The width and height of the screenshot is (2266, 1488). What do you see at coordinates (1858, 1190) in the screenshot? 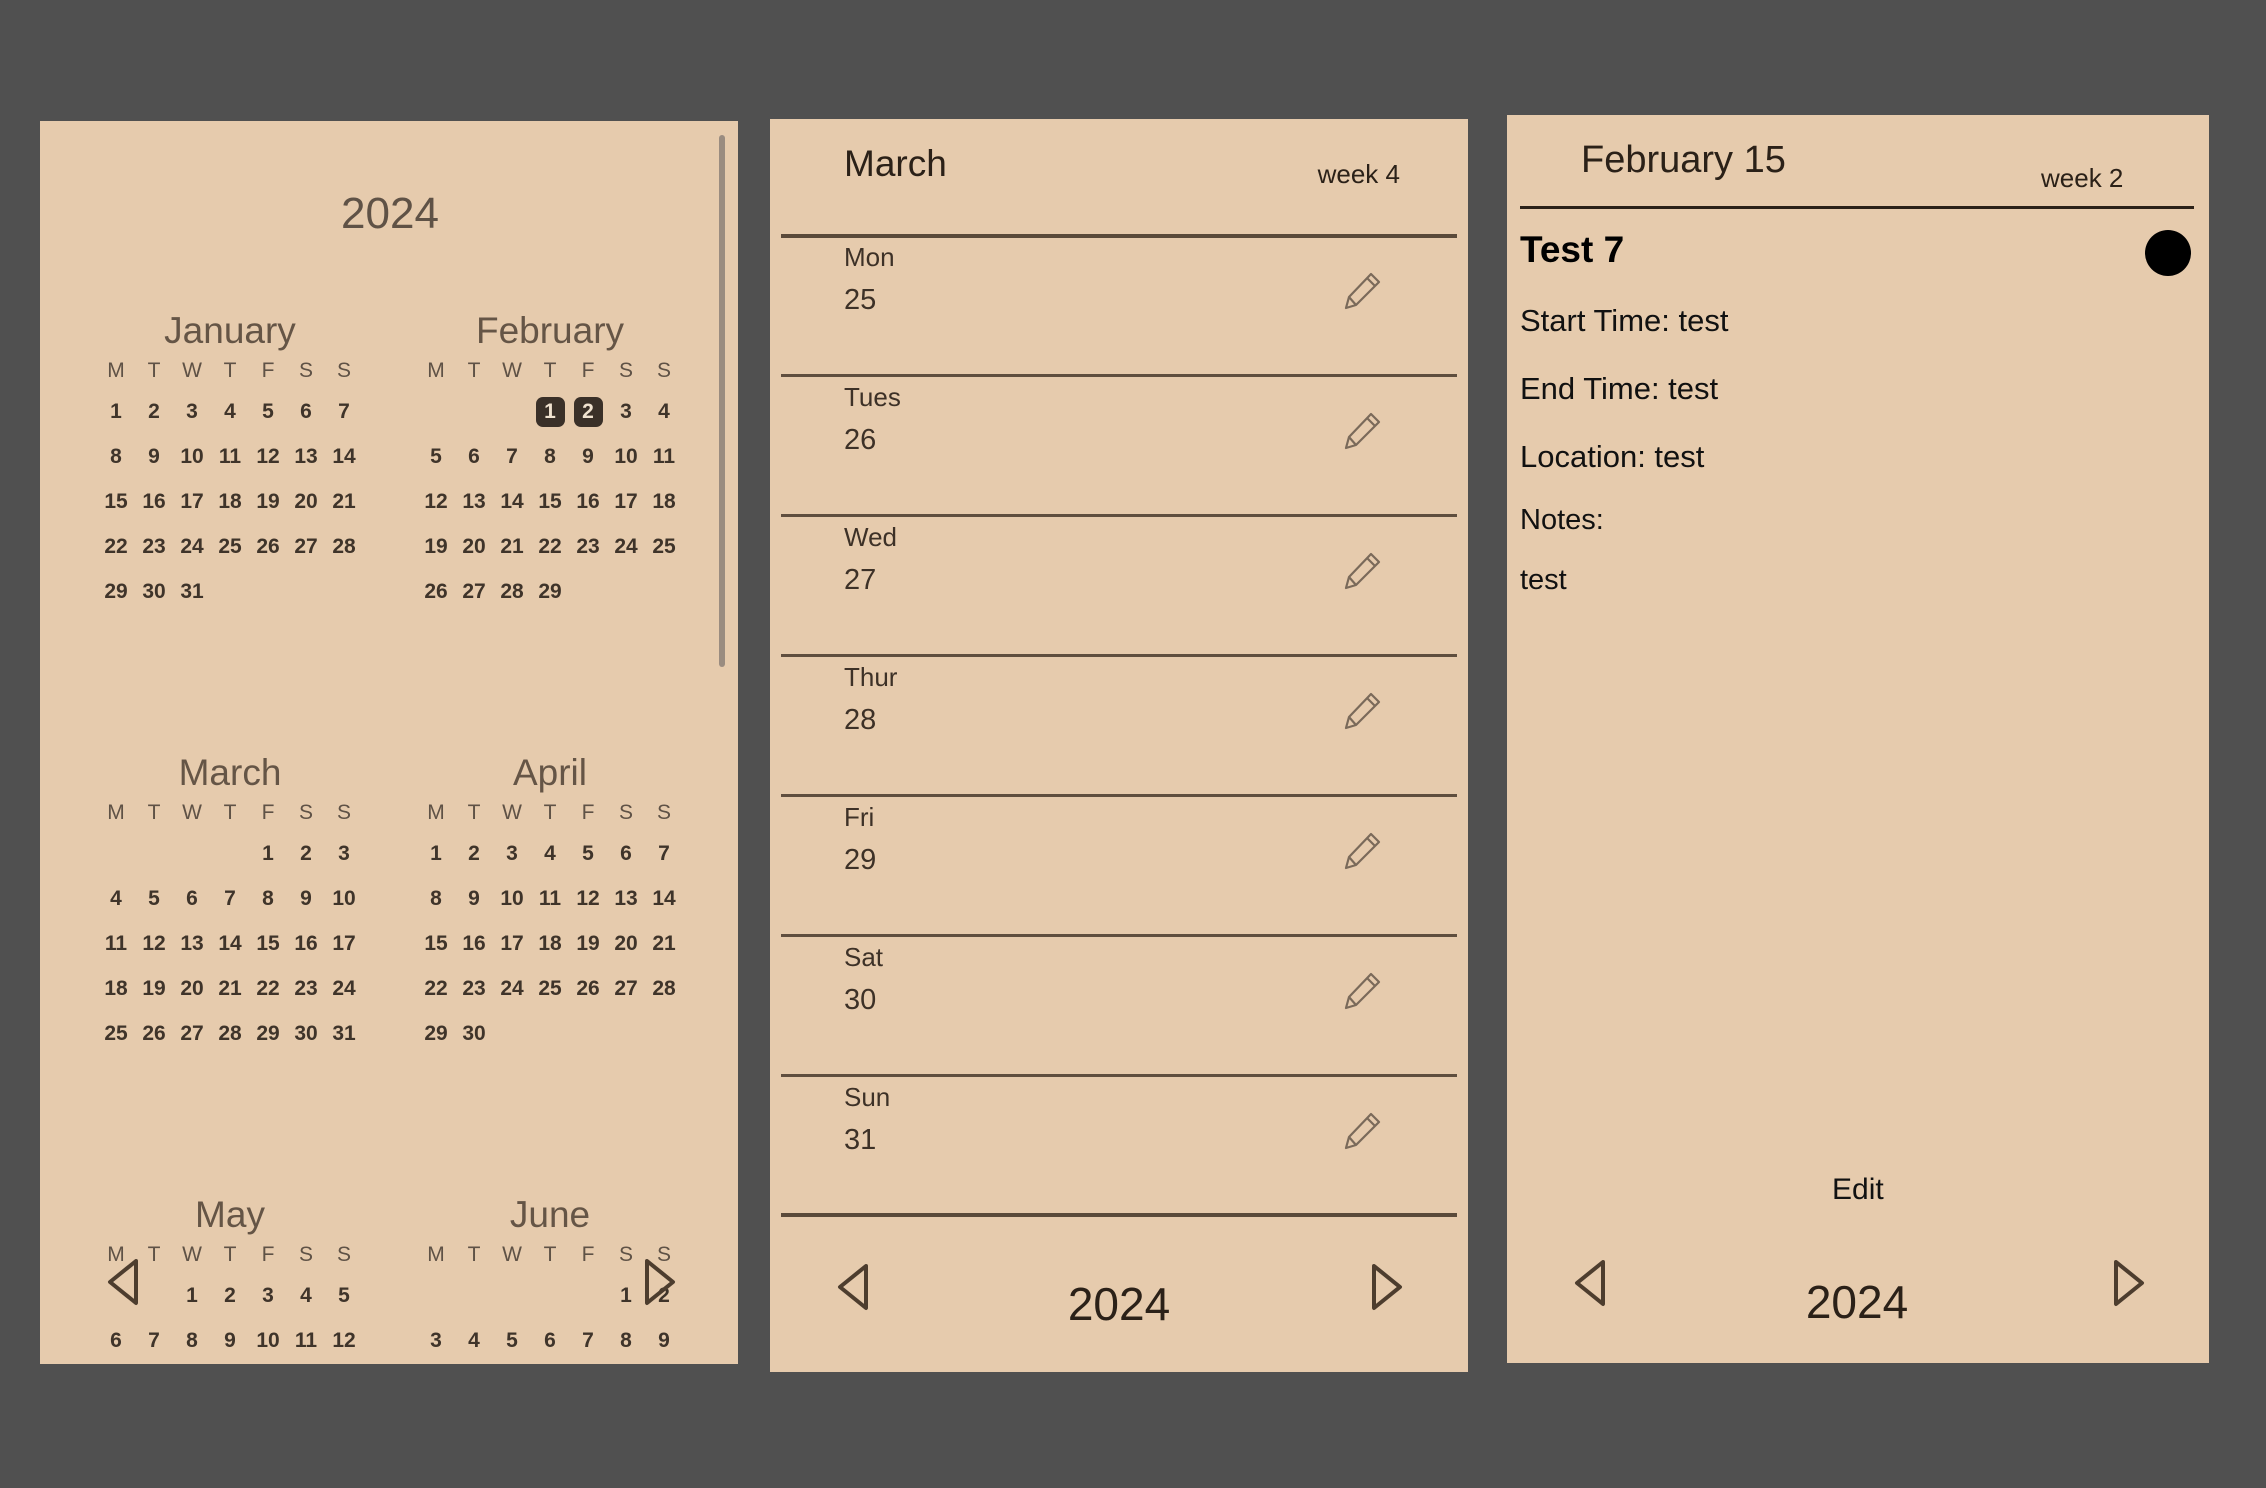
I see `edit-button: Edit` at bounding box center [1858, 1190].